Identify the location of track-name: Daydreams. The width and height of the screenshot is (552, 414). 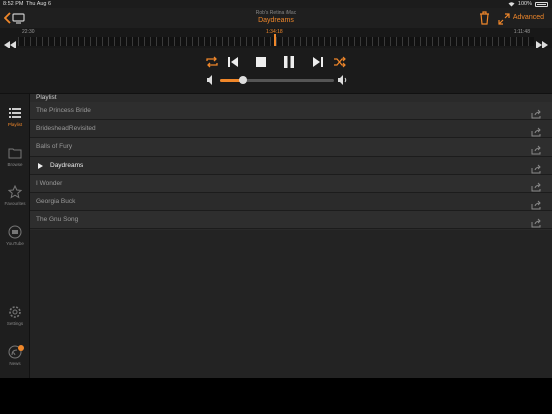
(67, 165).